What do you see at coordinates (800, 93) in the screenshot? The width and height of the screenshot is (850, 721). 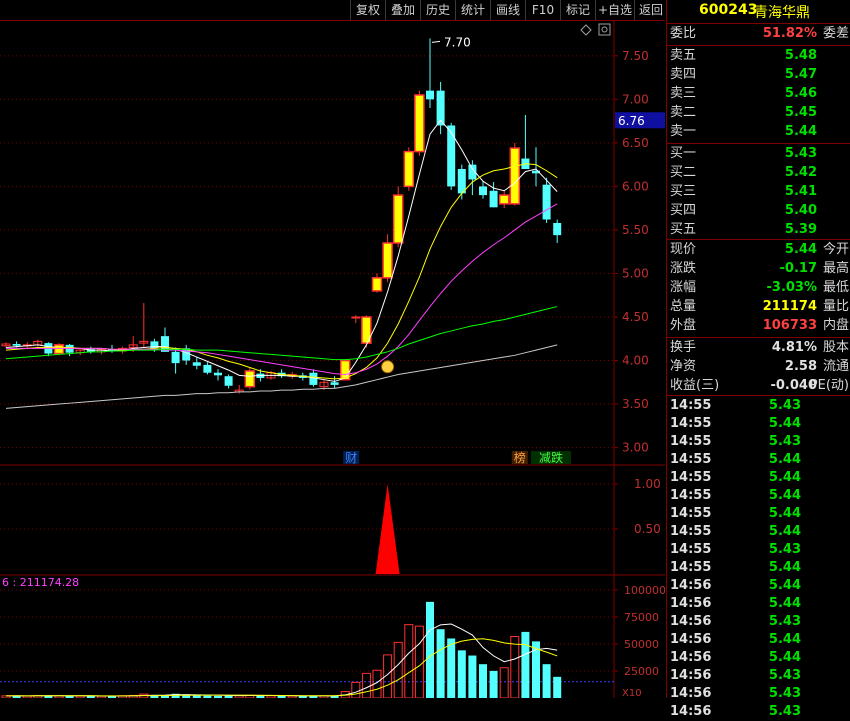 I see `row-value: 5.46` at bounding box center [800, 93].